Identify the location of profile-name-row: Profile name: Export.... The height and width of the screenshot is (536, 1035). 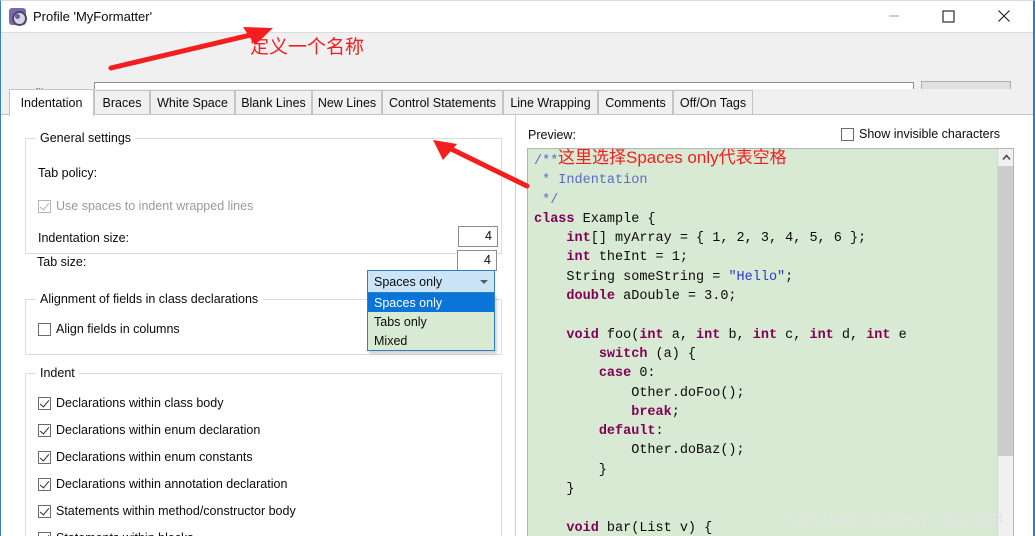
(517, 69).